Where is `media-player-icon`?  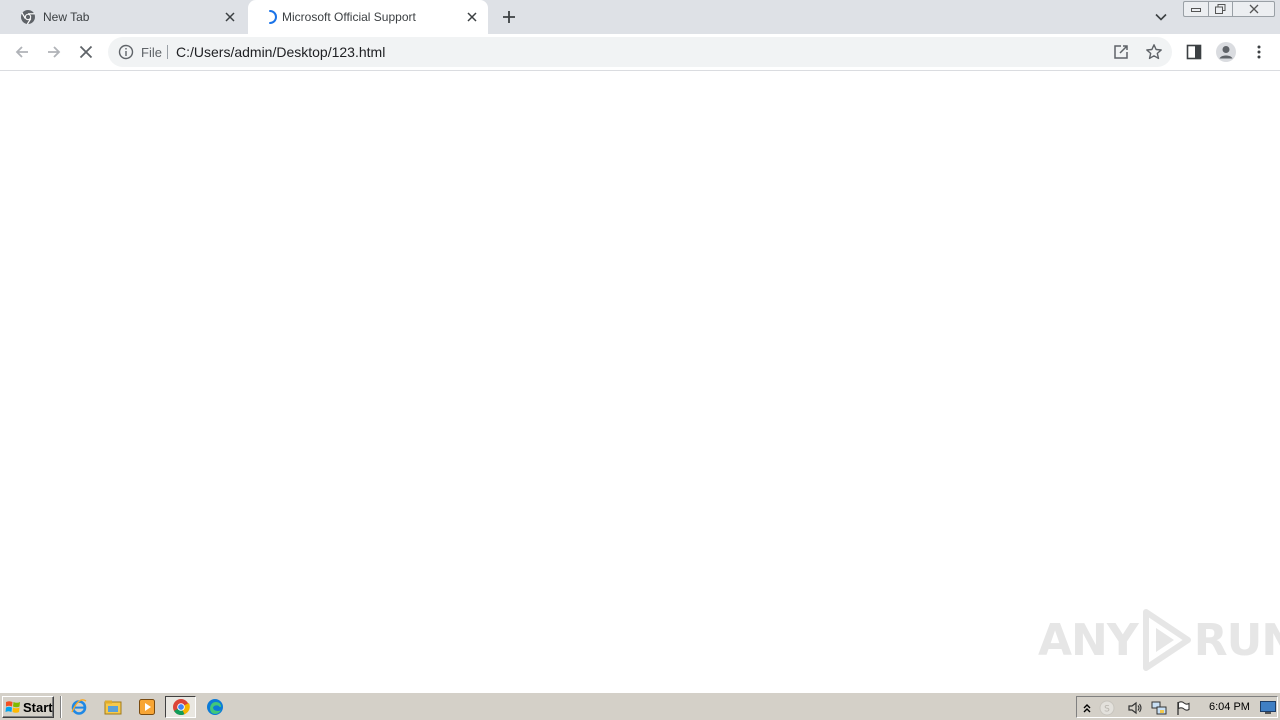
media-player-icon is located at coordinates (147, 707).